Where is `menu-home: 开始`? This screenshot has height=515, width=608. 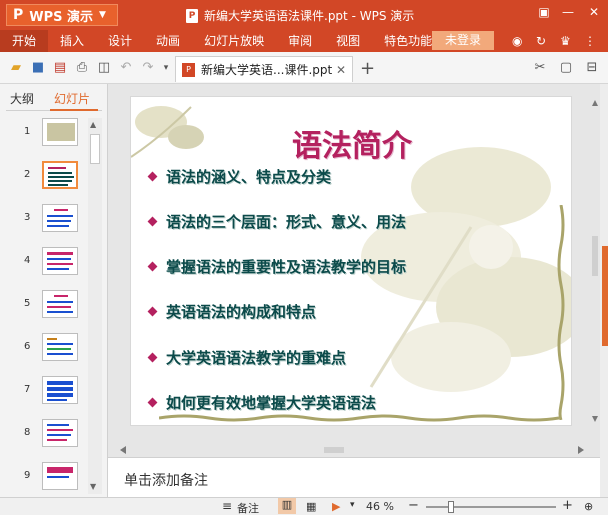 menu-home: 开始 is located at coordinates (24, 41).